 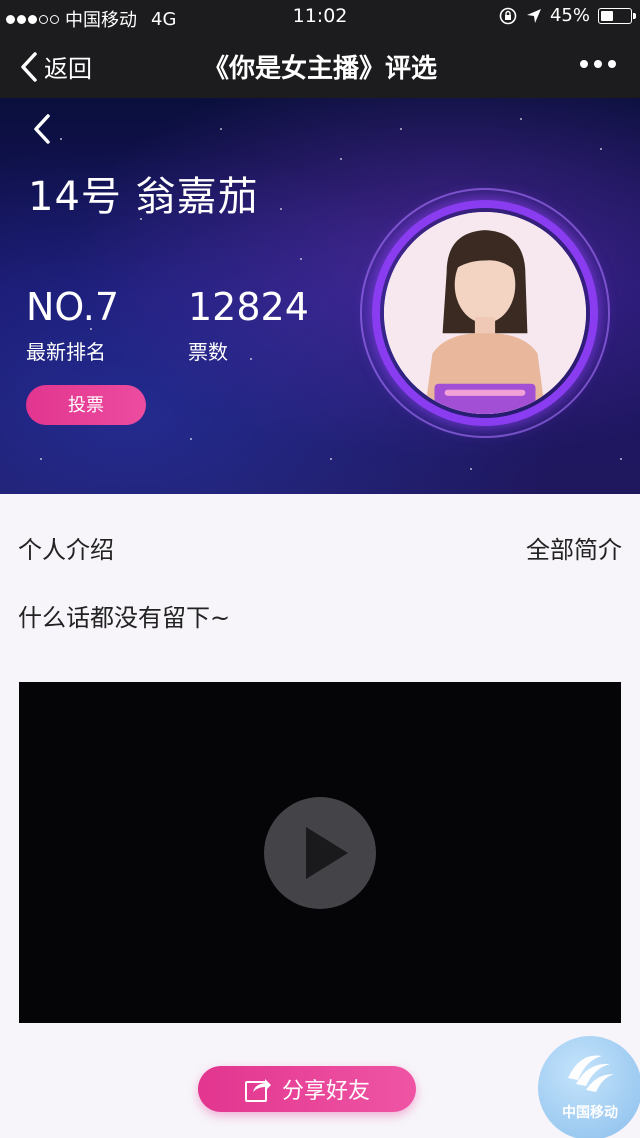 I want to click on more-menu-button, so click(x=598, y=64).